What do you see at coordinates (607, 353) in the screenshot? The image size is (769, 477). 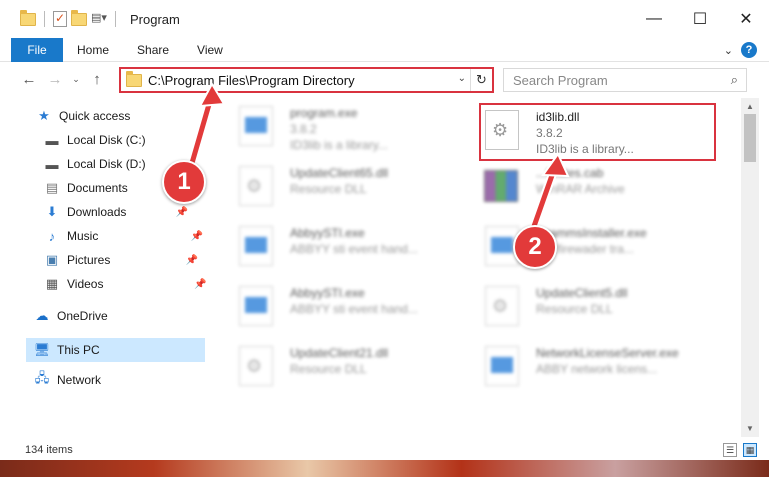 I see `file-name: NetworkLicenseServer.exe` at bounding box center [607, 353].